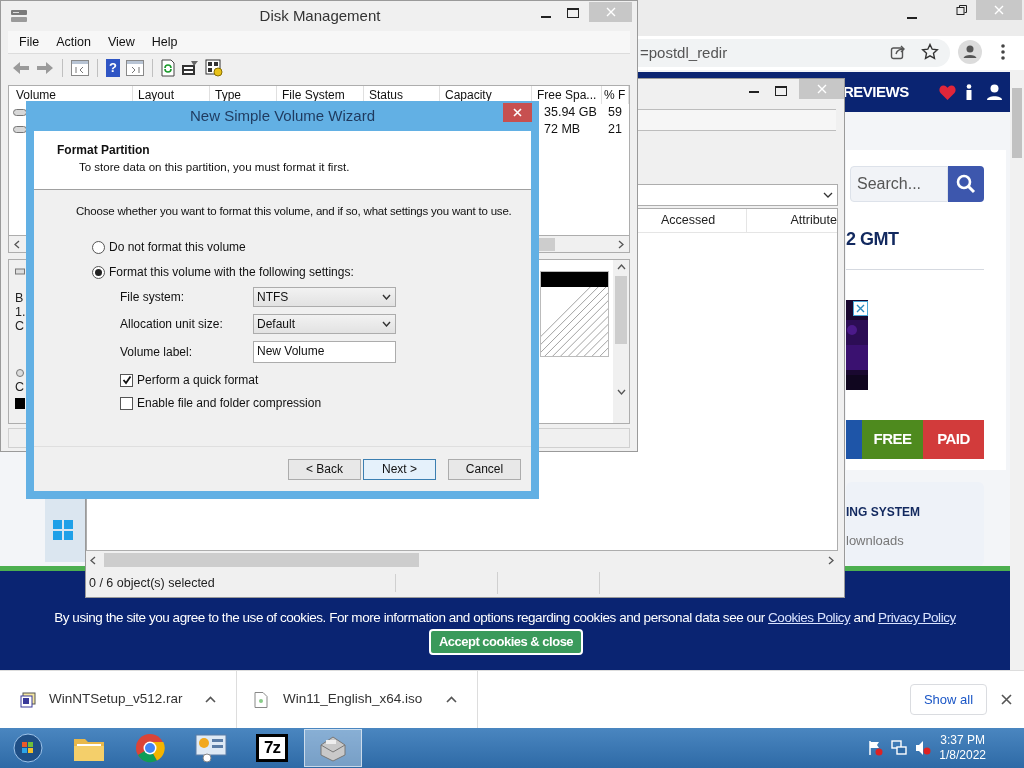  I want to click on checkbox-label: Perform a quick format, so click(198, 380).